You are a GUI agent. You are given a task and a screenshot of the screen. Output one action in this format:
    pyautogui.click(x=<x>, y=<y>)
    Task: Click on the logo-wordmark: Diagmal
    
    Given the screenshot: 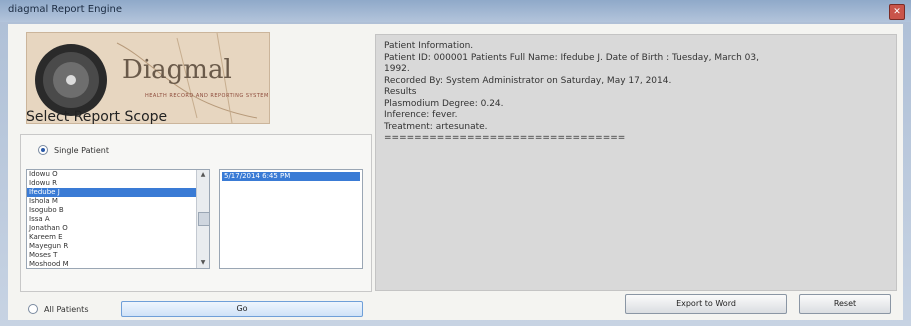 What is the action you would take?
    pyautogui.click(x=177, y=70)
    